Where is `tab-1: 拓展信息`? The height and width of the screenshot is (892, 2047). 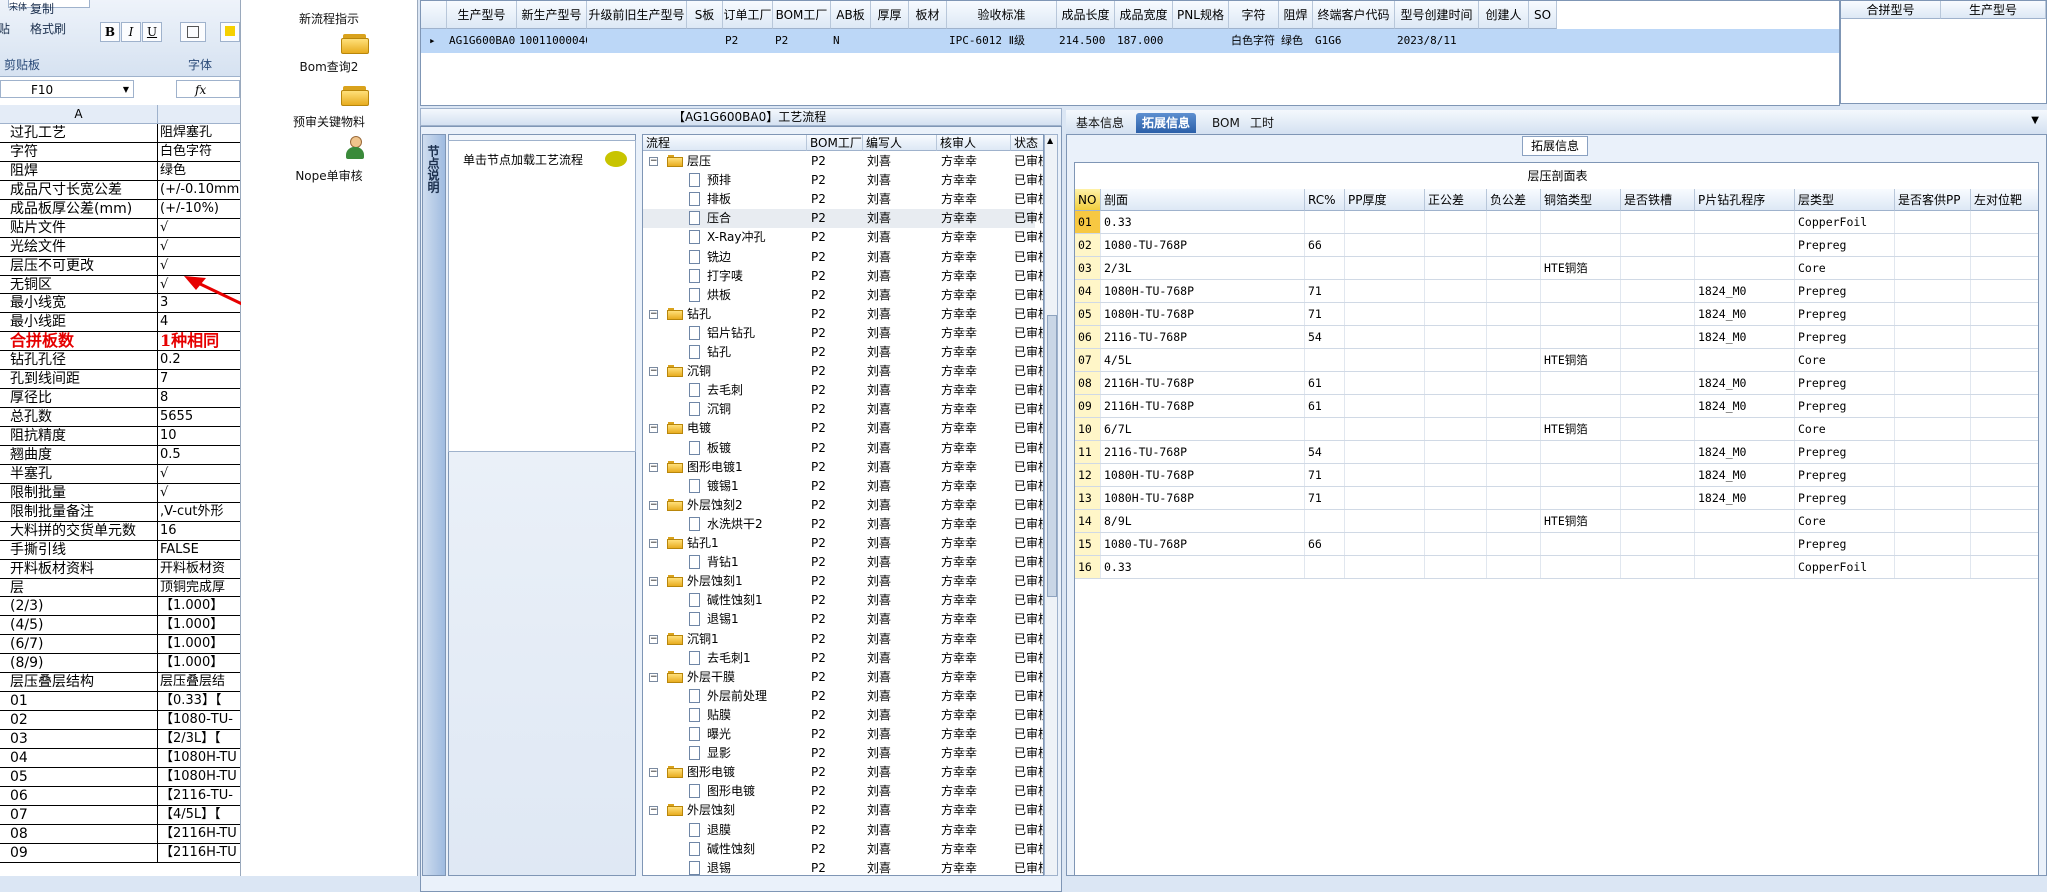 tab-1: 拓展信息 is located at coordinates (1166, 123).